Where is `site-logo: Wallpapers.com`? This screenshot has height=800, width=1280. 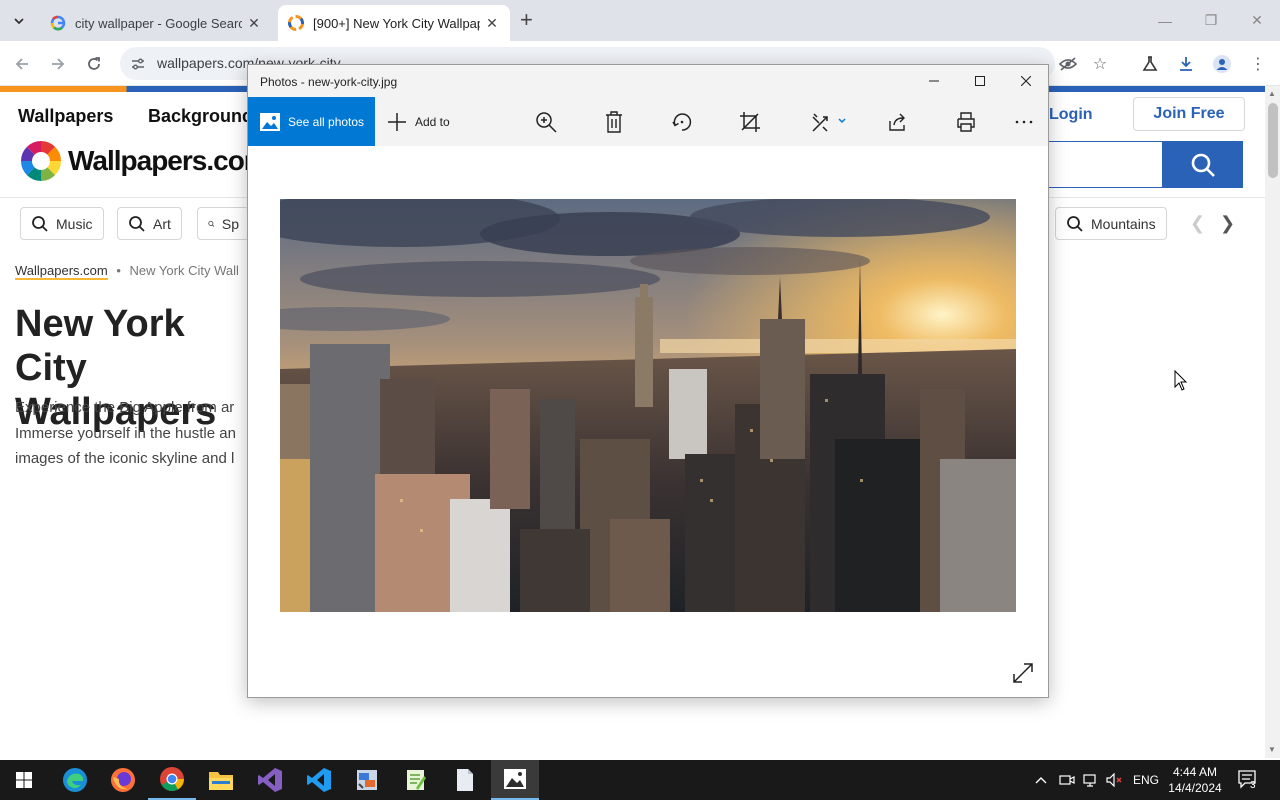
site-logo: Wallpapers.com is located at coordinates (144, 161).